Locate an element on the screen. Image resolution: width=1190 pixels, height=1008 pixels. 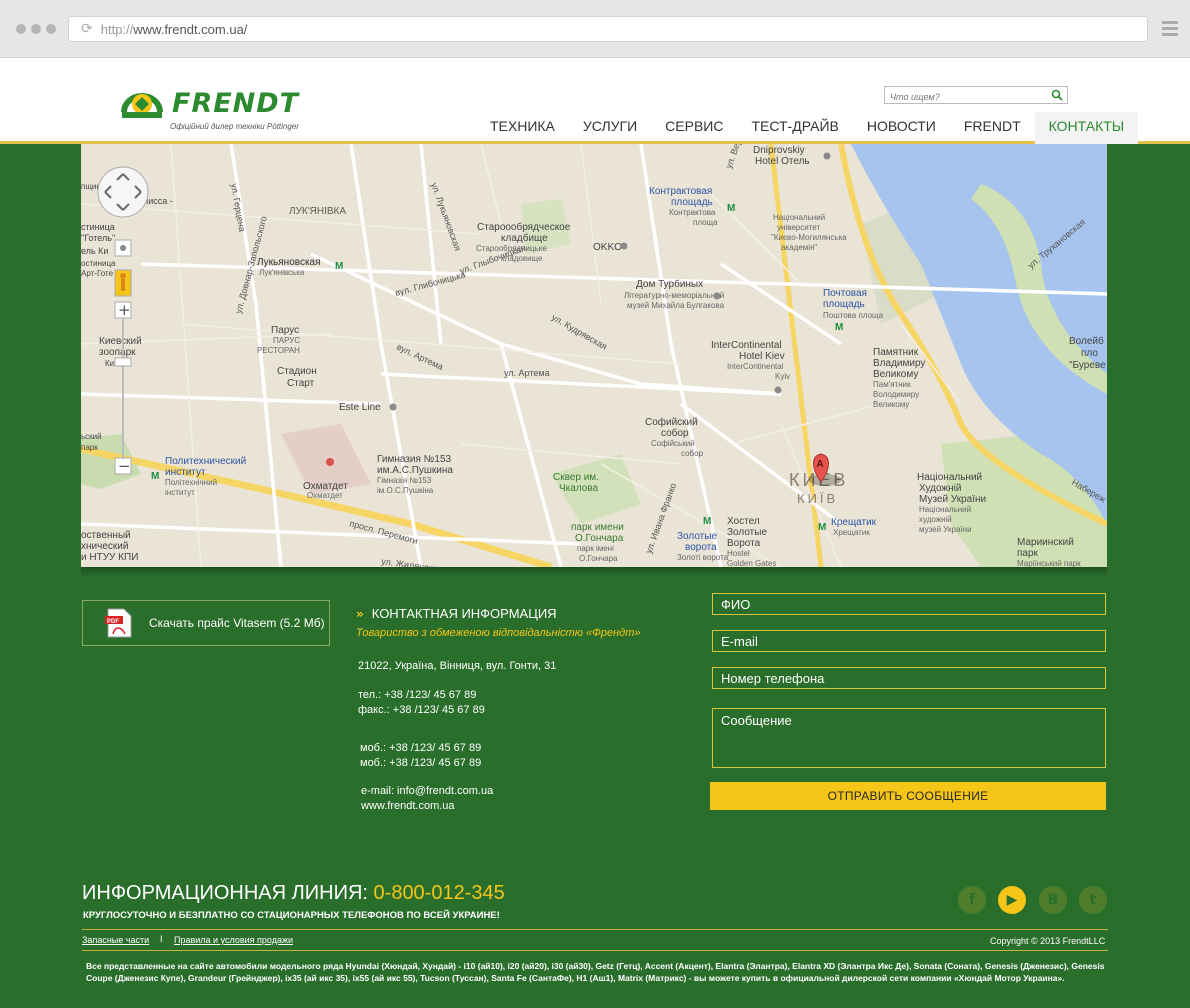
map-label: площа is located at coordinates (705, 222).